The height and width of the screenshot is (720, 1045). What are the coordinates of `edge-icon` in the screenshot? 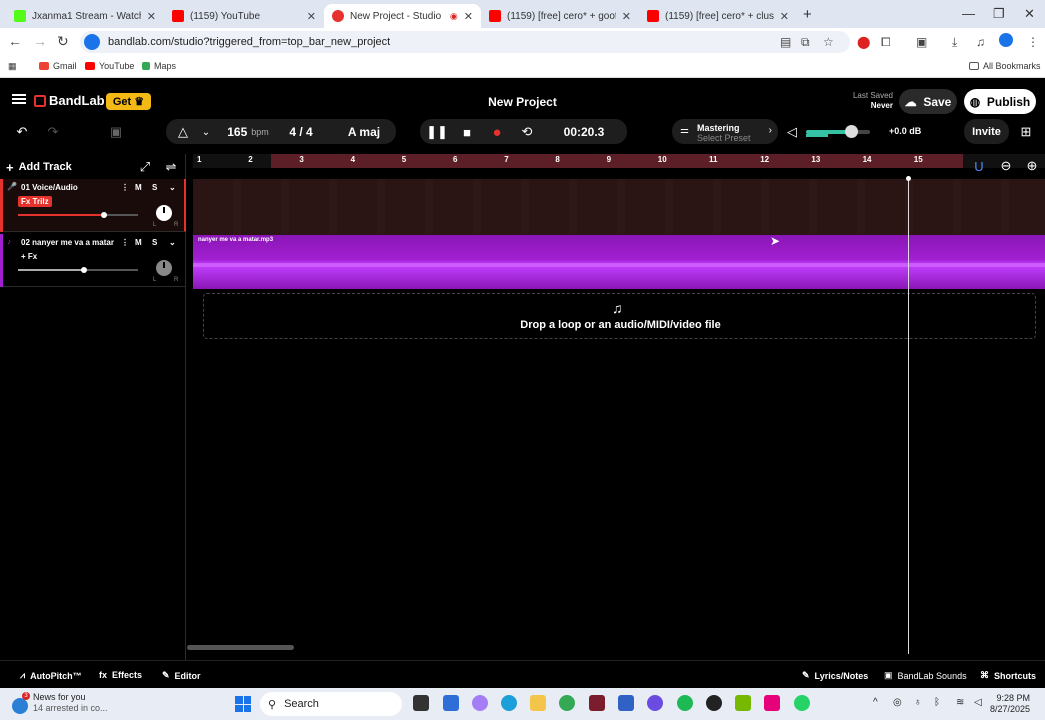 It's located at (509, 703).